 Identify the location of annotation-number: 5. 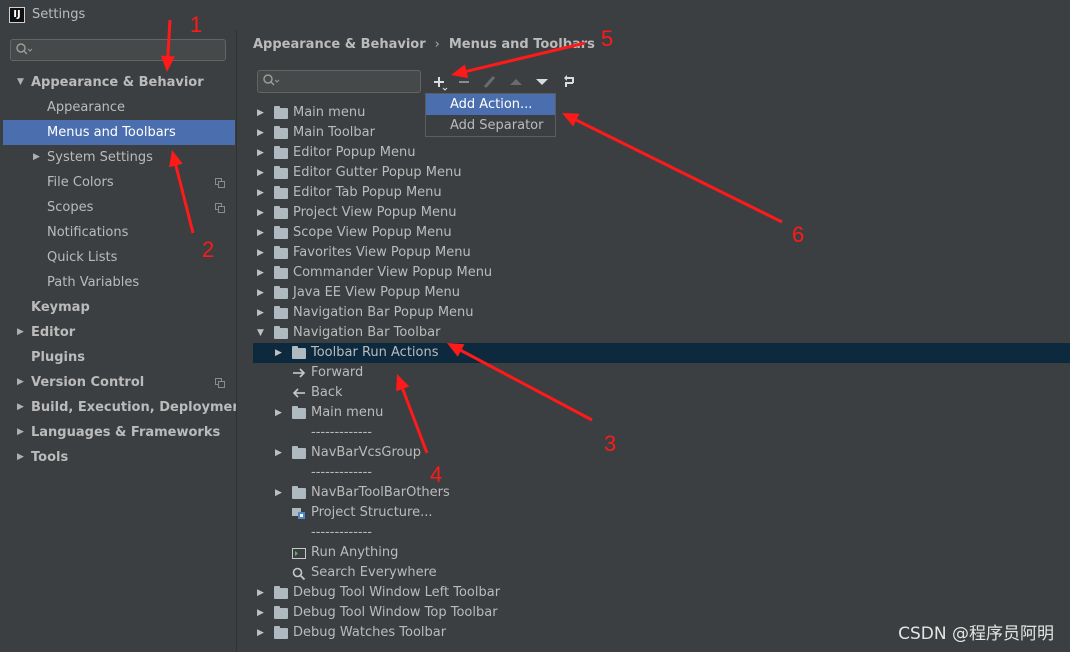
(607, 38).